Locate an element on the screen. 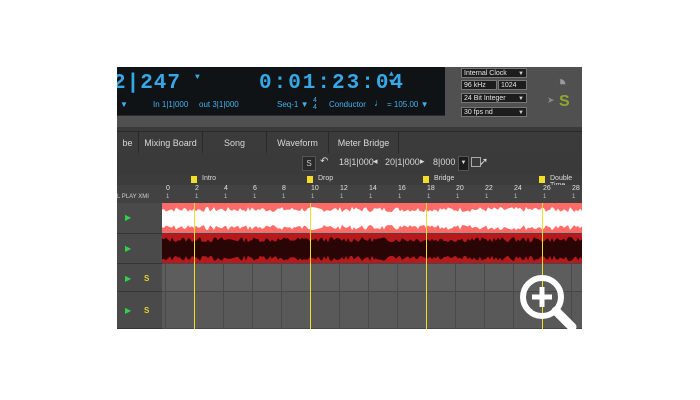 Image resolution: width=700 pixels, height=400 pixels. cursor-icon: ➚ is located at coordinates (483, 161).